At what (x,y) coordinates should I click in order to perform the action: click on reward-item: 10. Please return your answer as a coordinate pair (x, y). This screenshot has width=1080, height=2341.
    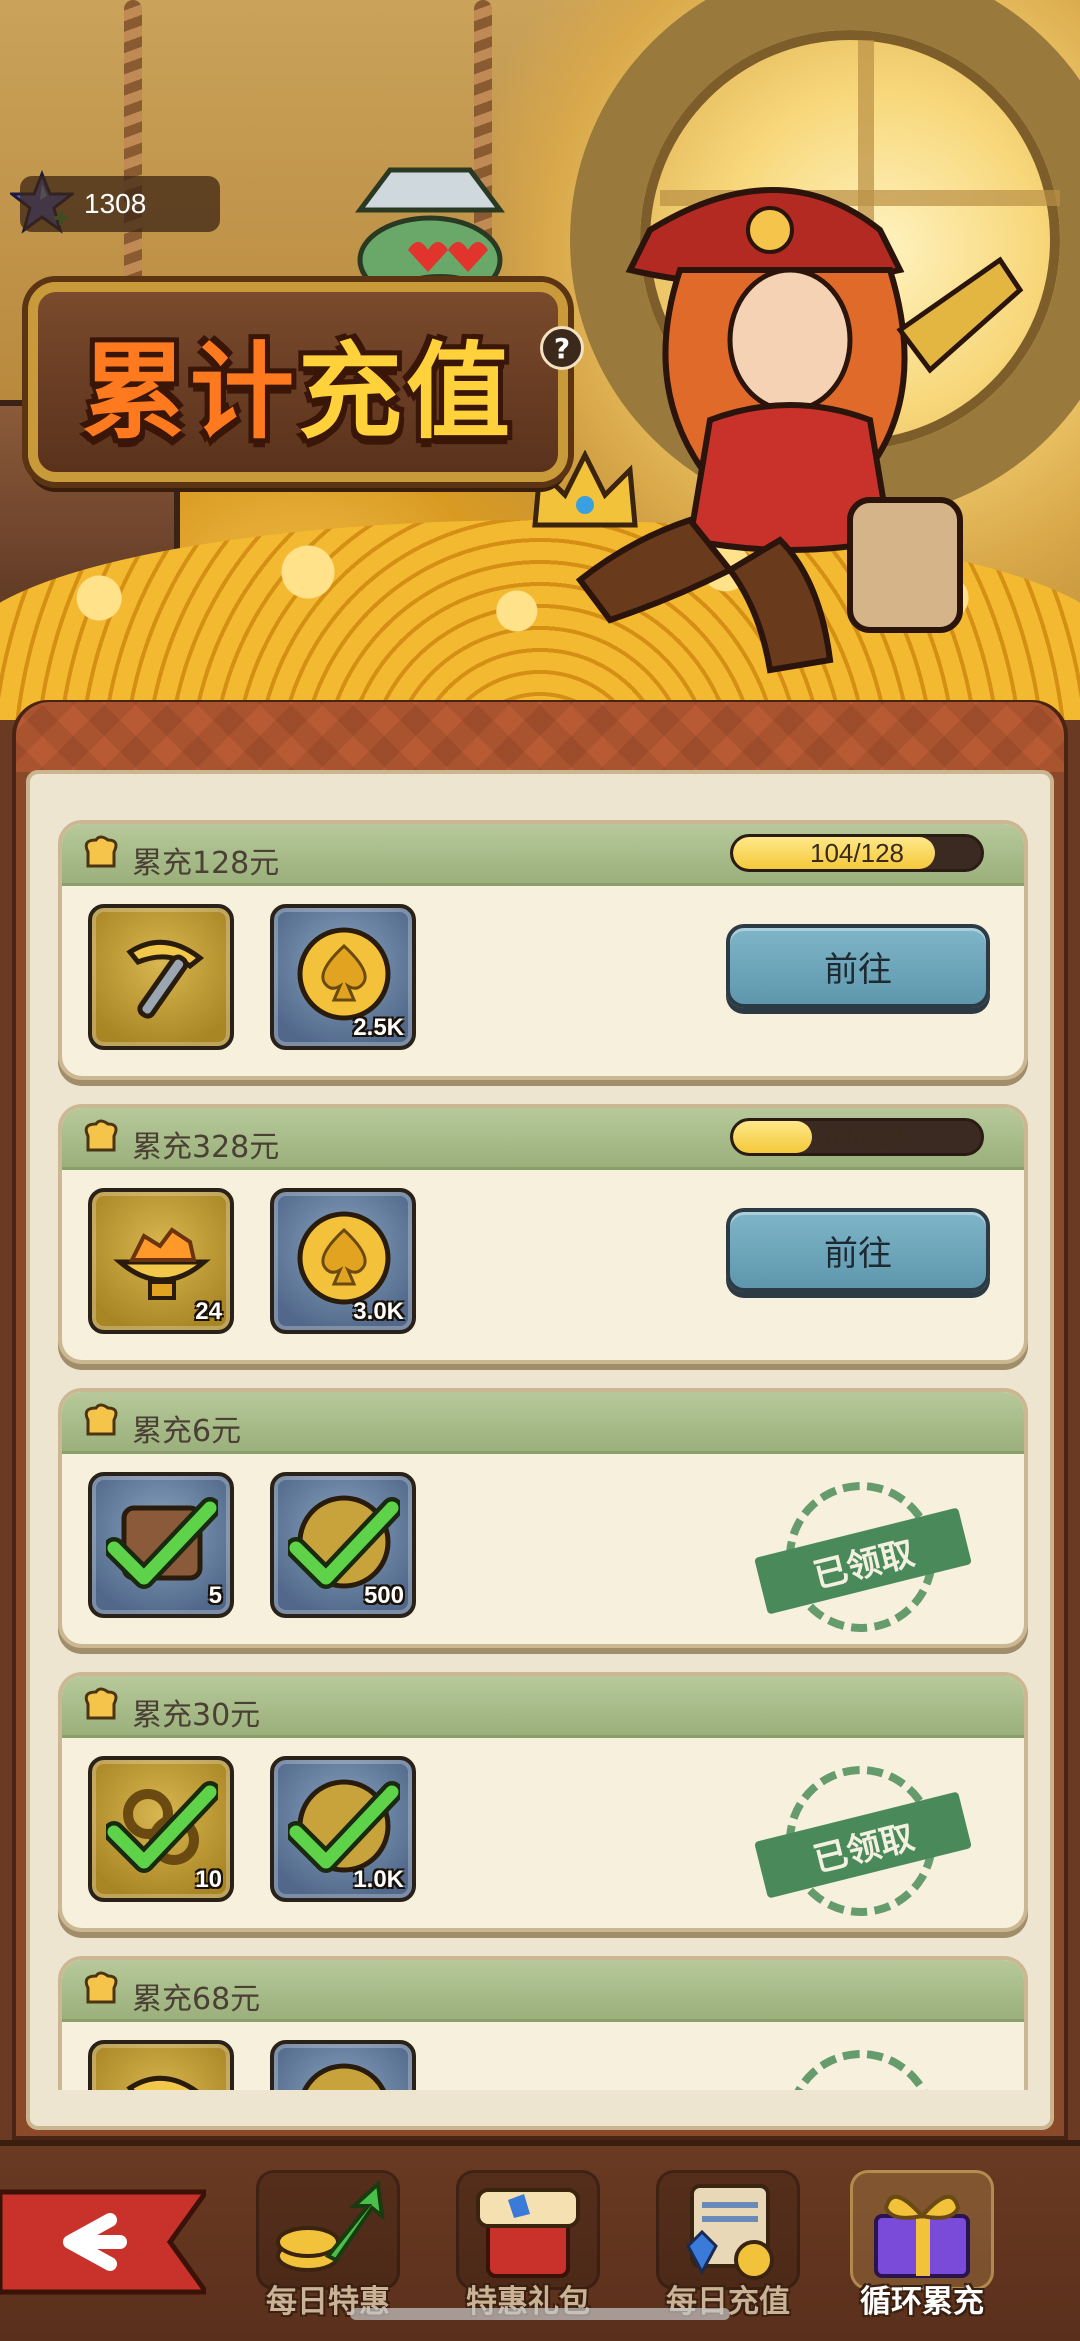
    Looking at the image, I should click on (161, 1829).